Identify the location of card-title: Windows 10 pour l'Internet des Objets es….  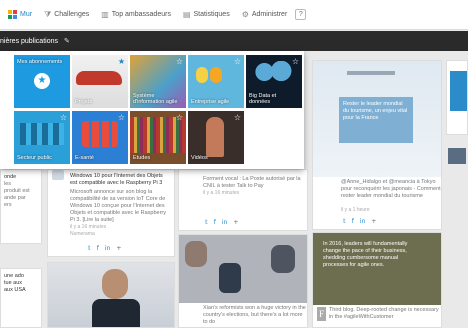
(116, 179).